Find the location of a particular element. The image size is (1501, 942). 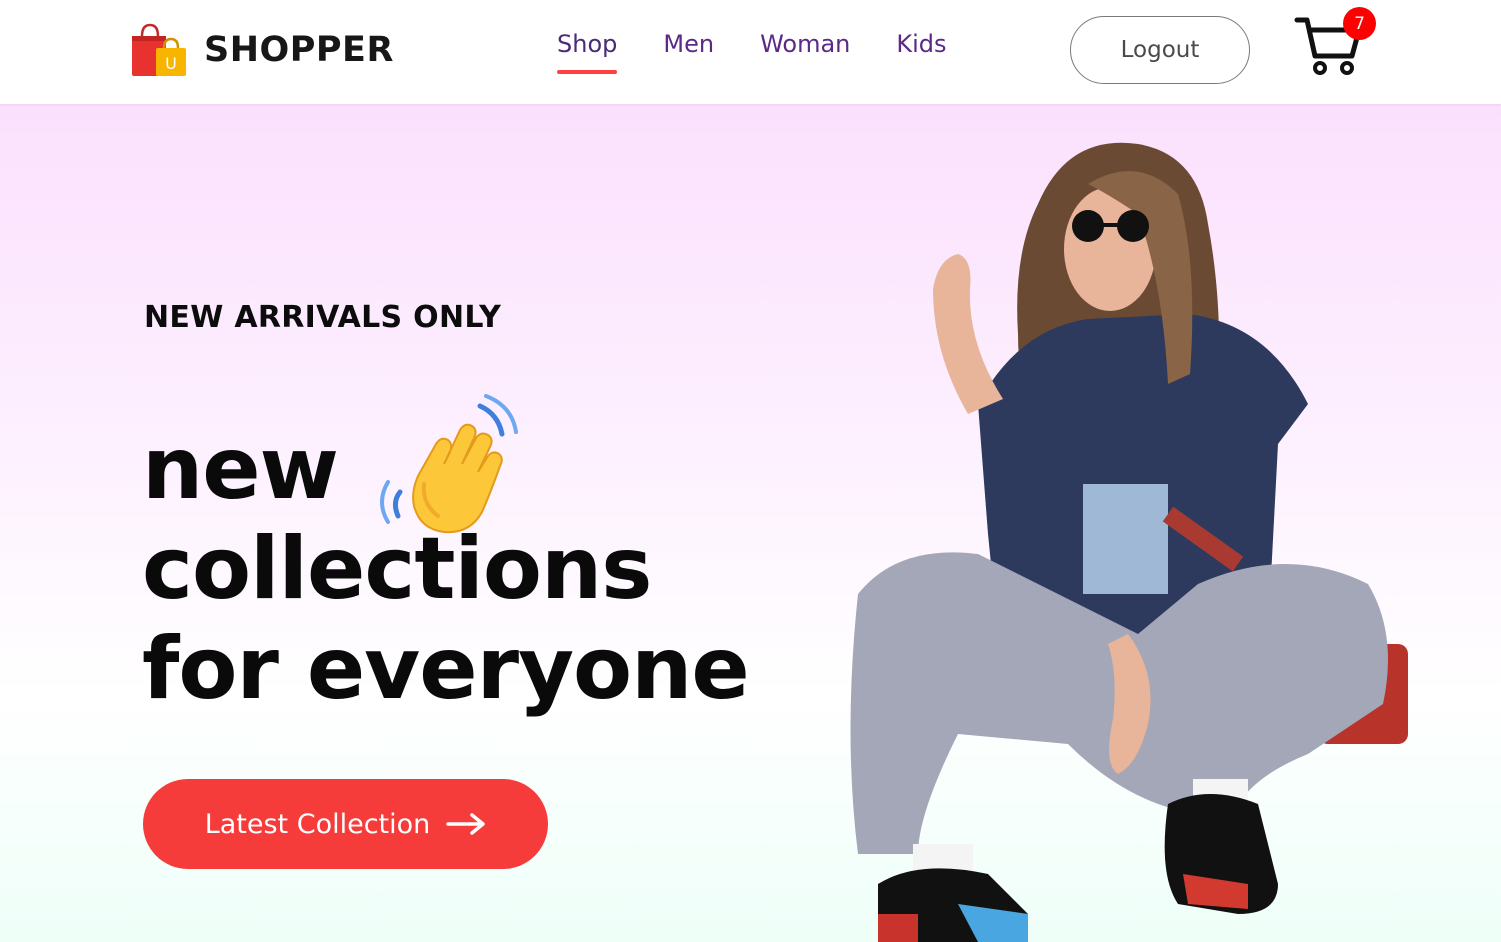

nav-item-label: Woman is located at coordinates (805, 44).